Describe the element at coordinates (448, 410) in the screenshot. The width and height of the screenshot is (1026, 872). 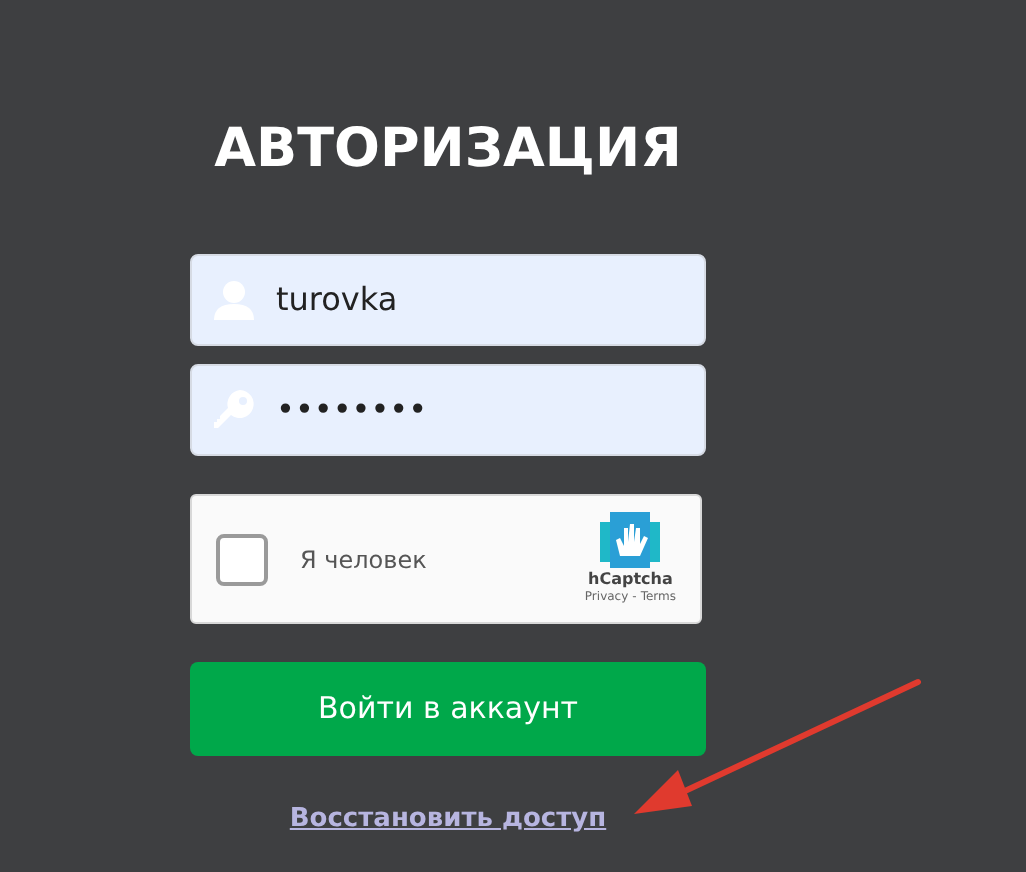
I see `password-field: ••••••••` at that location.